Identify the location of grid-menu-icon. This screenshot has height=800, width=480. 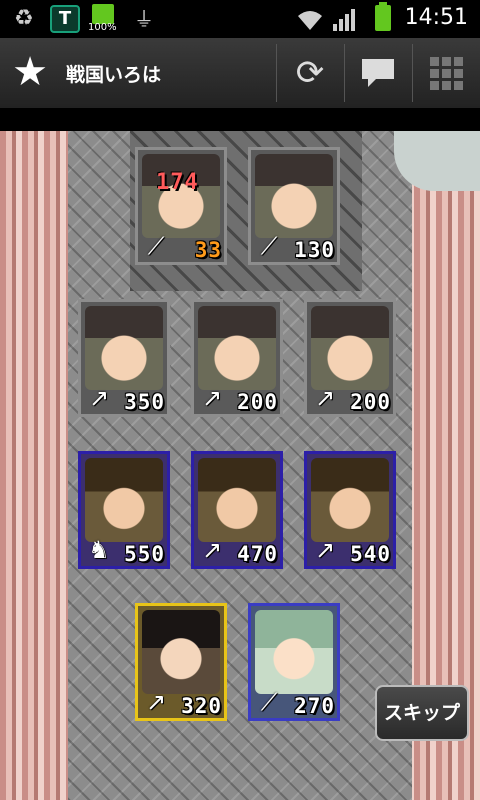
(446, 73).